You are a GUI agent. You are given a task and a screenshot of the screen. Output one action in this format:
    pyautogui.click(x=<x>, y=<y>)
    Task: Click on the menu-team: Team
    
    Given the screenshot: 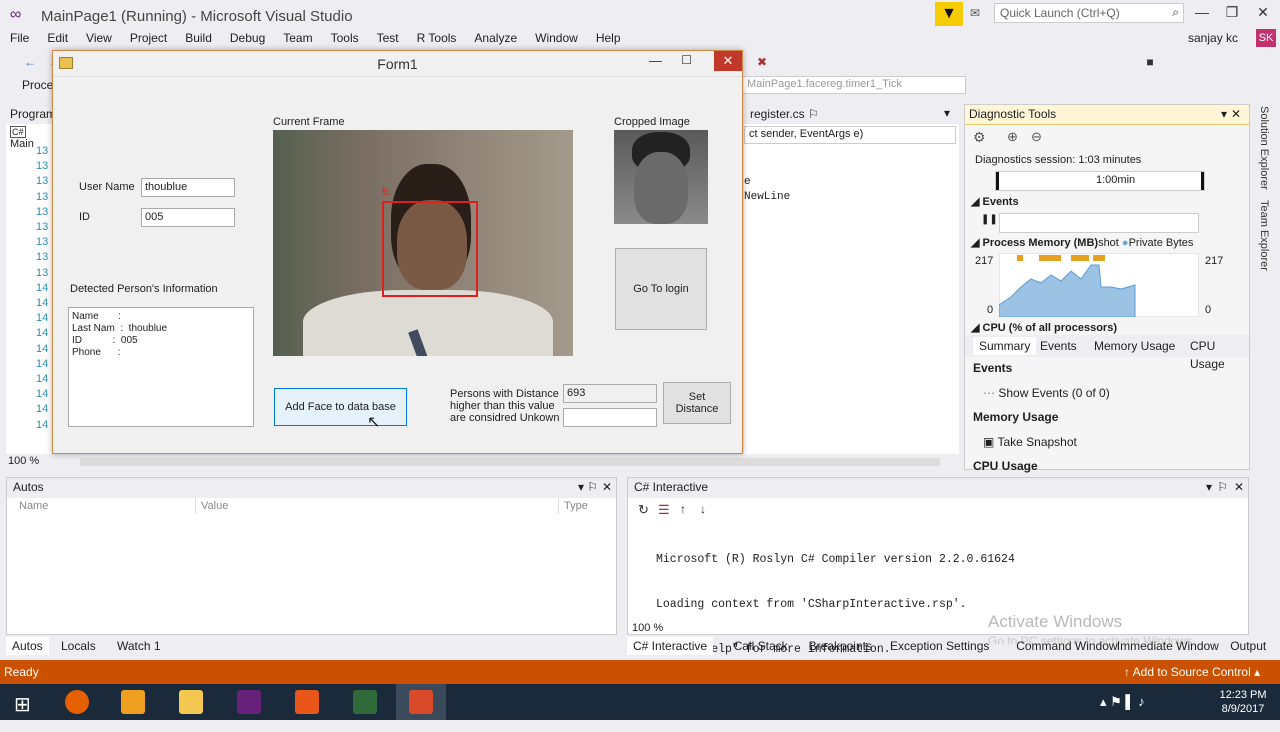 What is the action you would take?
    pyautogui.click(x=296, y=38)
    